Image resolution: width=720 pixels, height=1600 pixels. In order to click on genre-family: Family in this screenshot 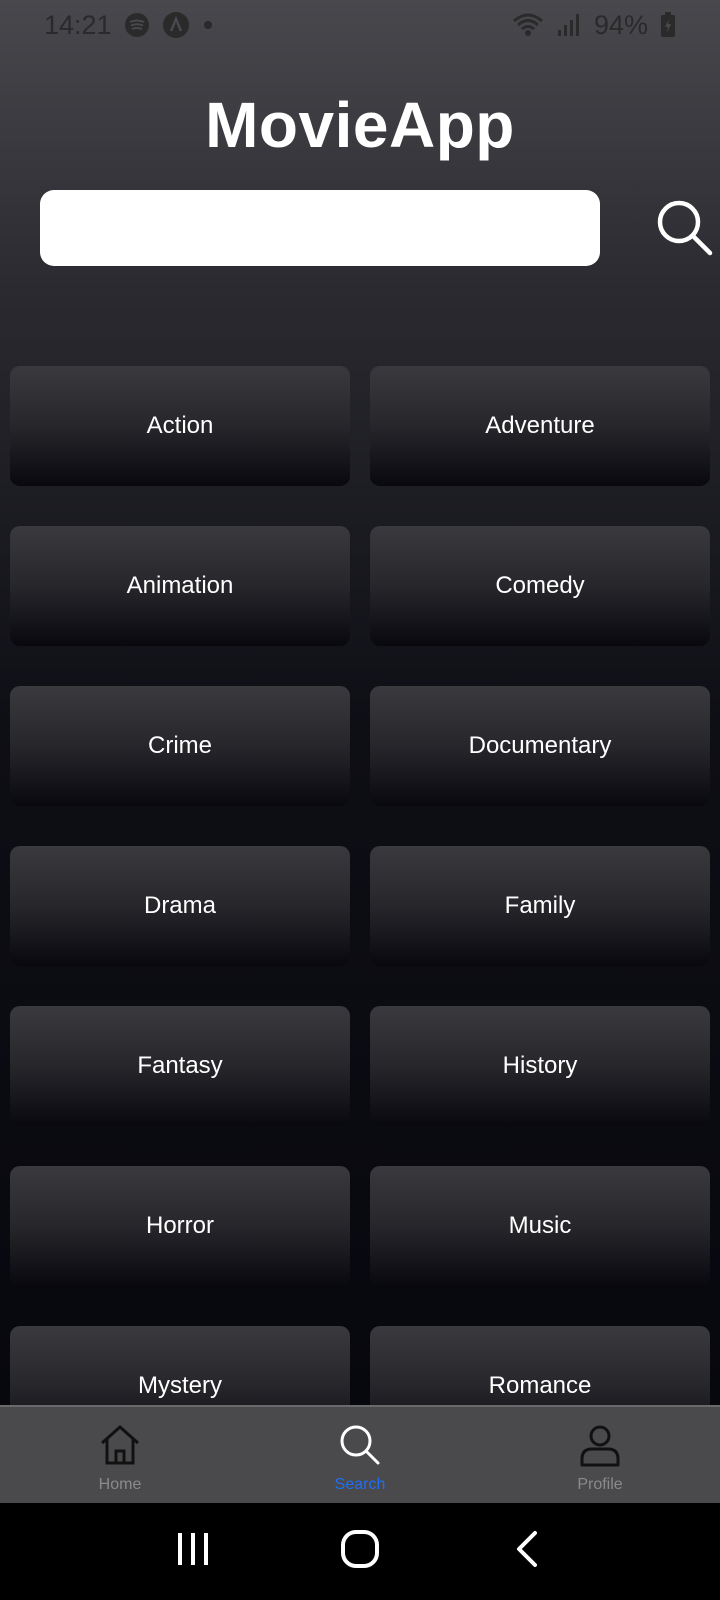, I will do `click(540, 906)`.